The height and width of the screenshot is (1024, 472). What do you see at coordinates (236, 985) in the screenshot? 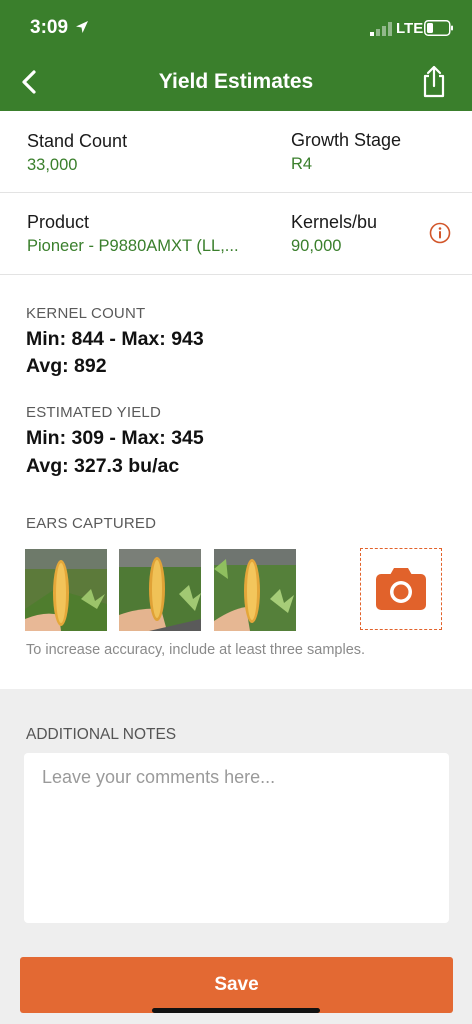
I see `save-button: Save` at bounding box center [236, 985].